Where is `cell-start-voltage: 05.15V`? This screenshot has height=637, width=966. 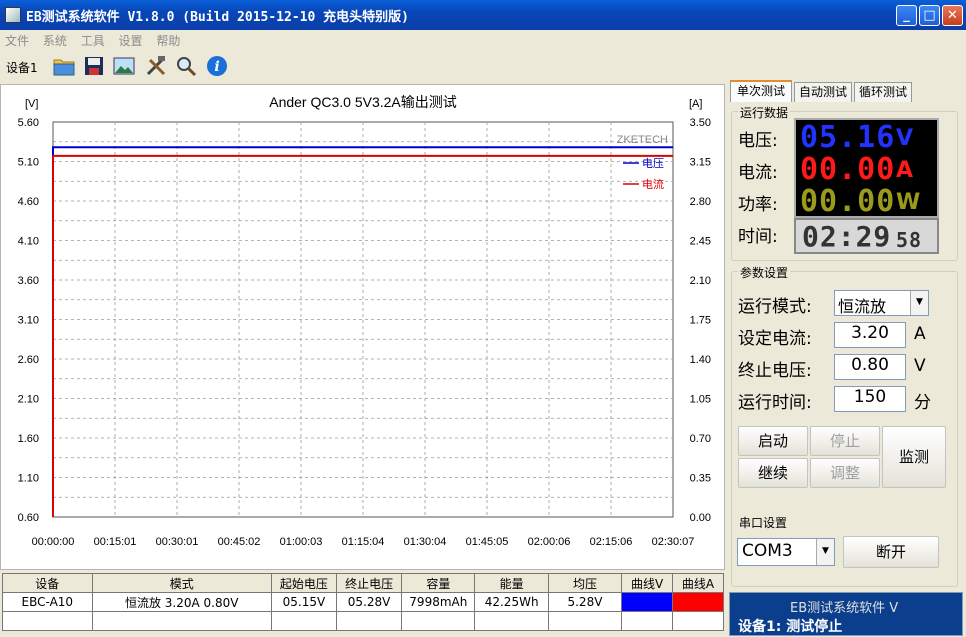
cell-start-voltage: 05.15V is located at coordinates (304, 602).